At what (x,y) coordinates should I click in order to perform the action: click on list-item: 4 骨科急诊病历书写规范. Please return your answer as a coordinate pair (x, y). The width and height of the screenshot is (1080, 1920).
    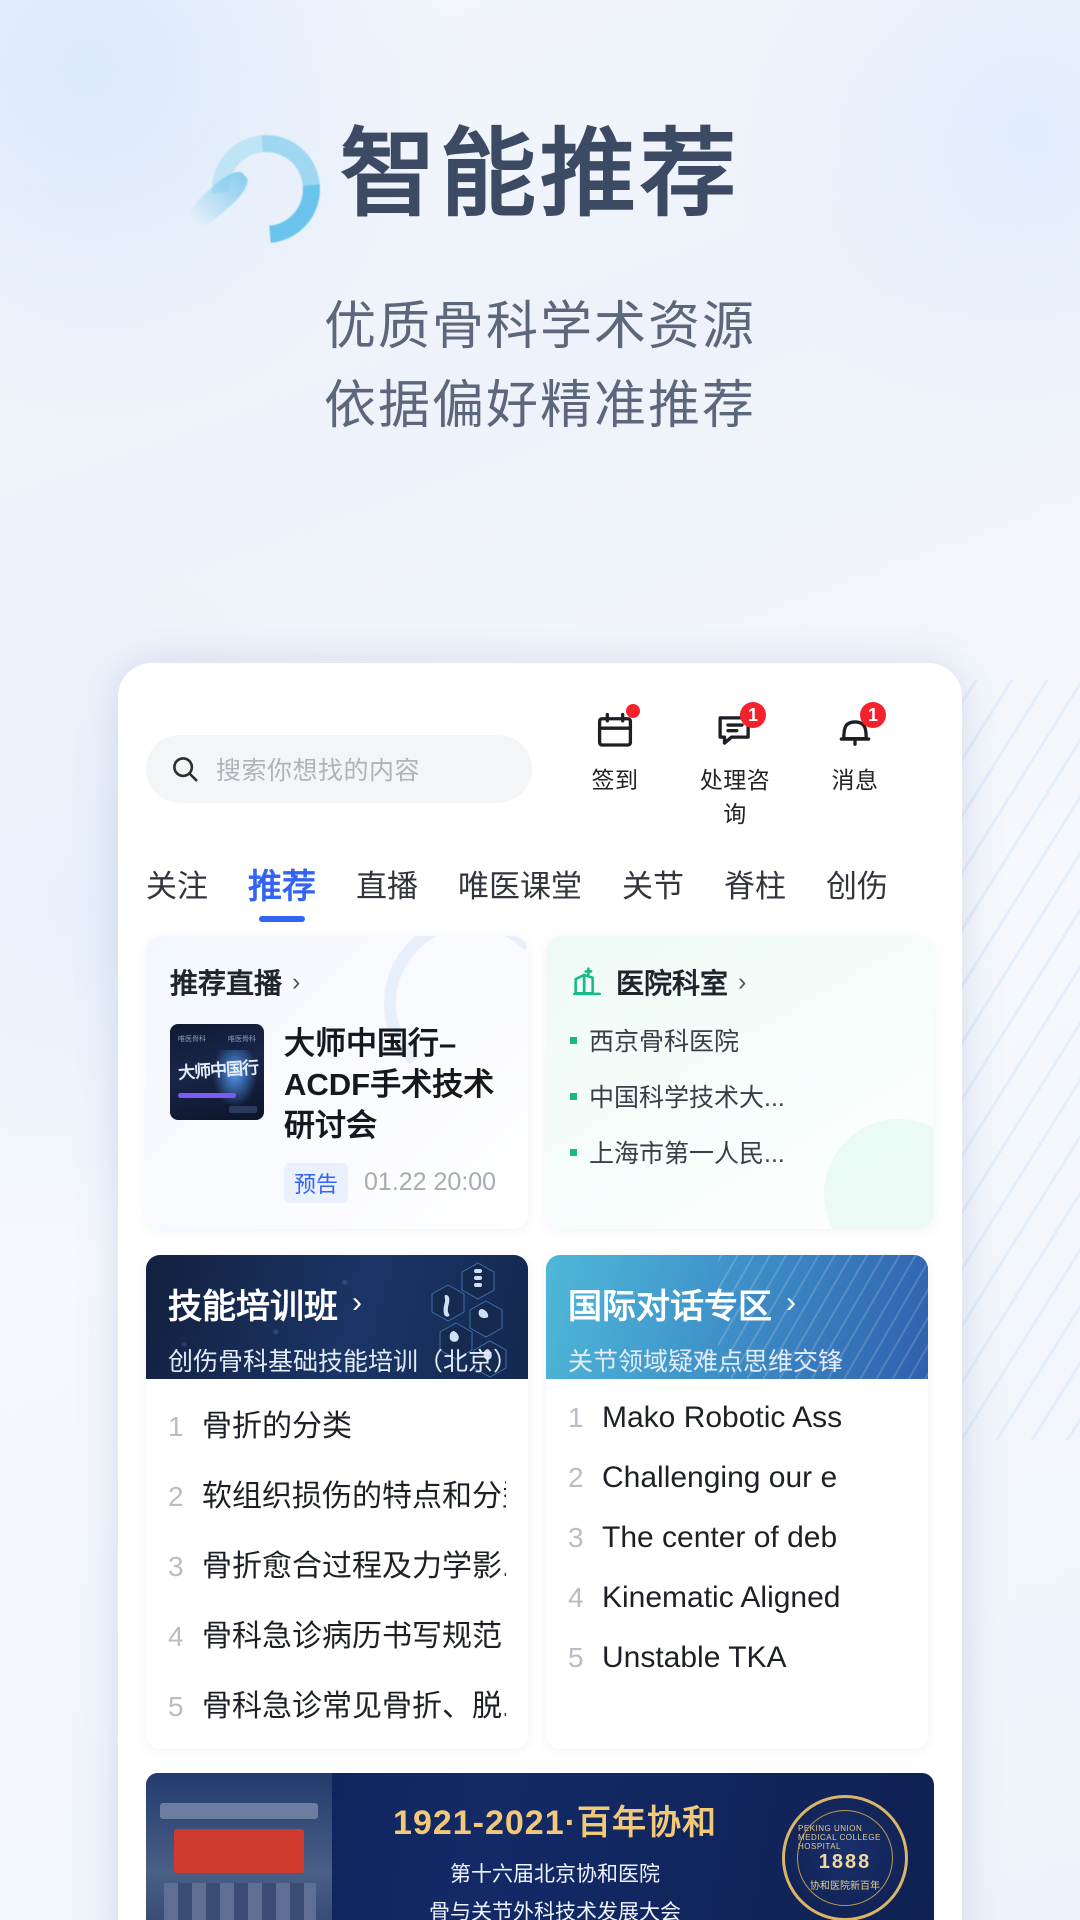
    Looking at the image, I should click on (337, 1633).